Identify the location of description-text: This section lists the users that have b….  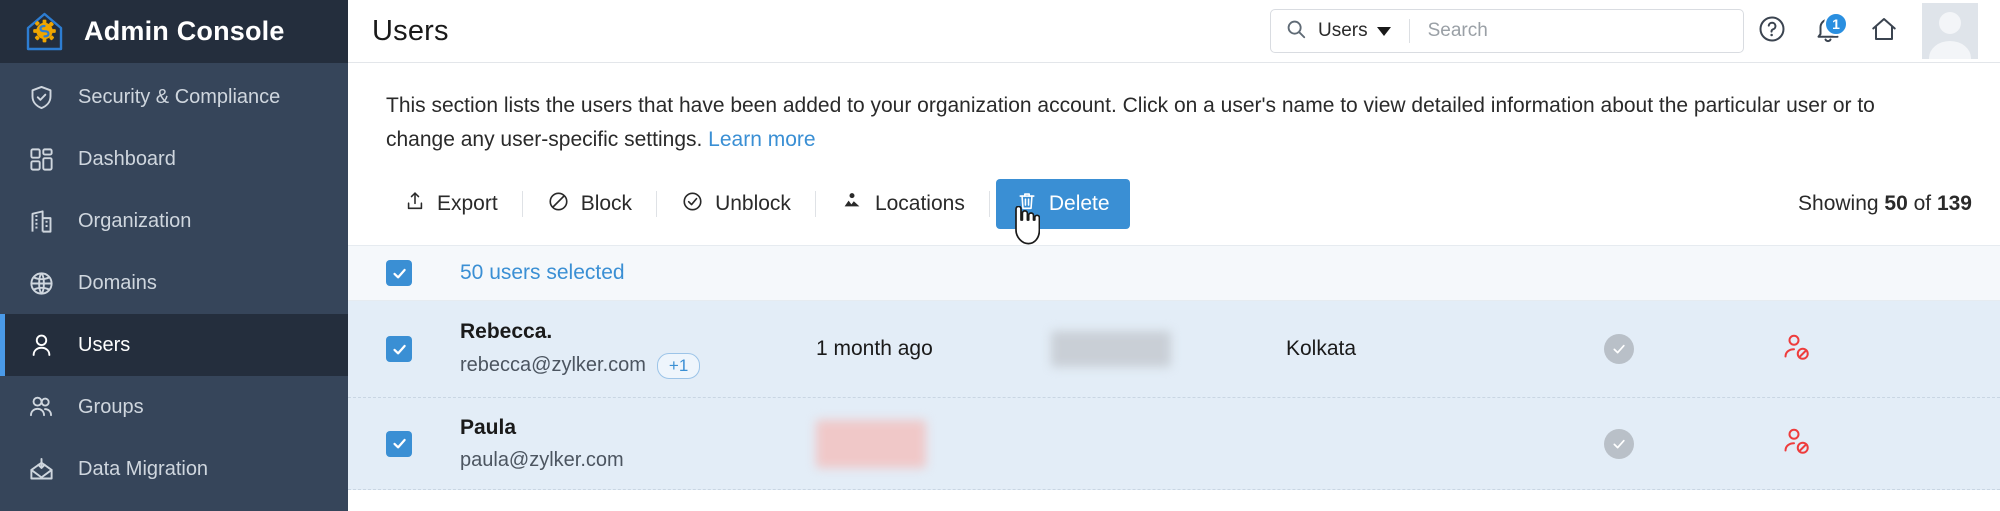
(1130, 123).